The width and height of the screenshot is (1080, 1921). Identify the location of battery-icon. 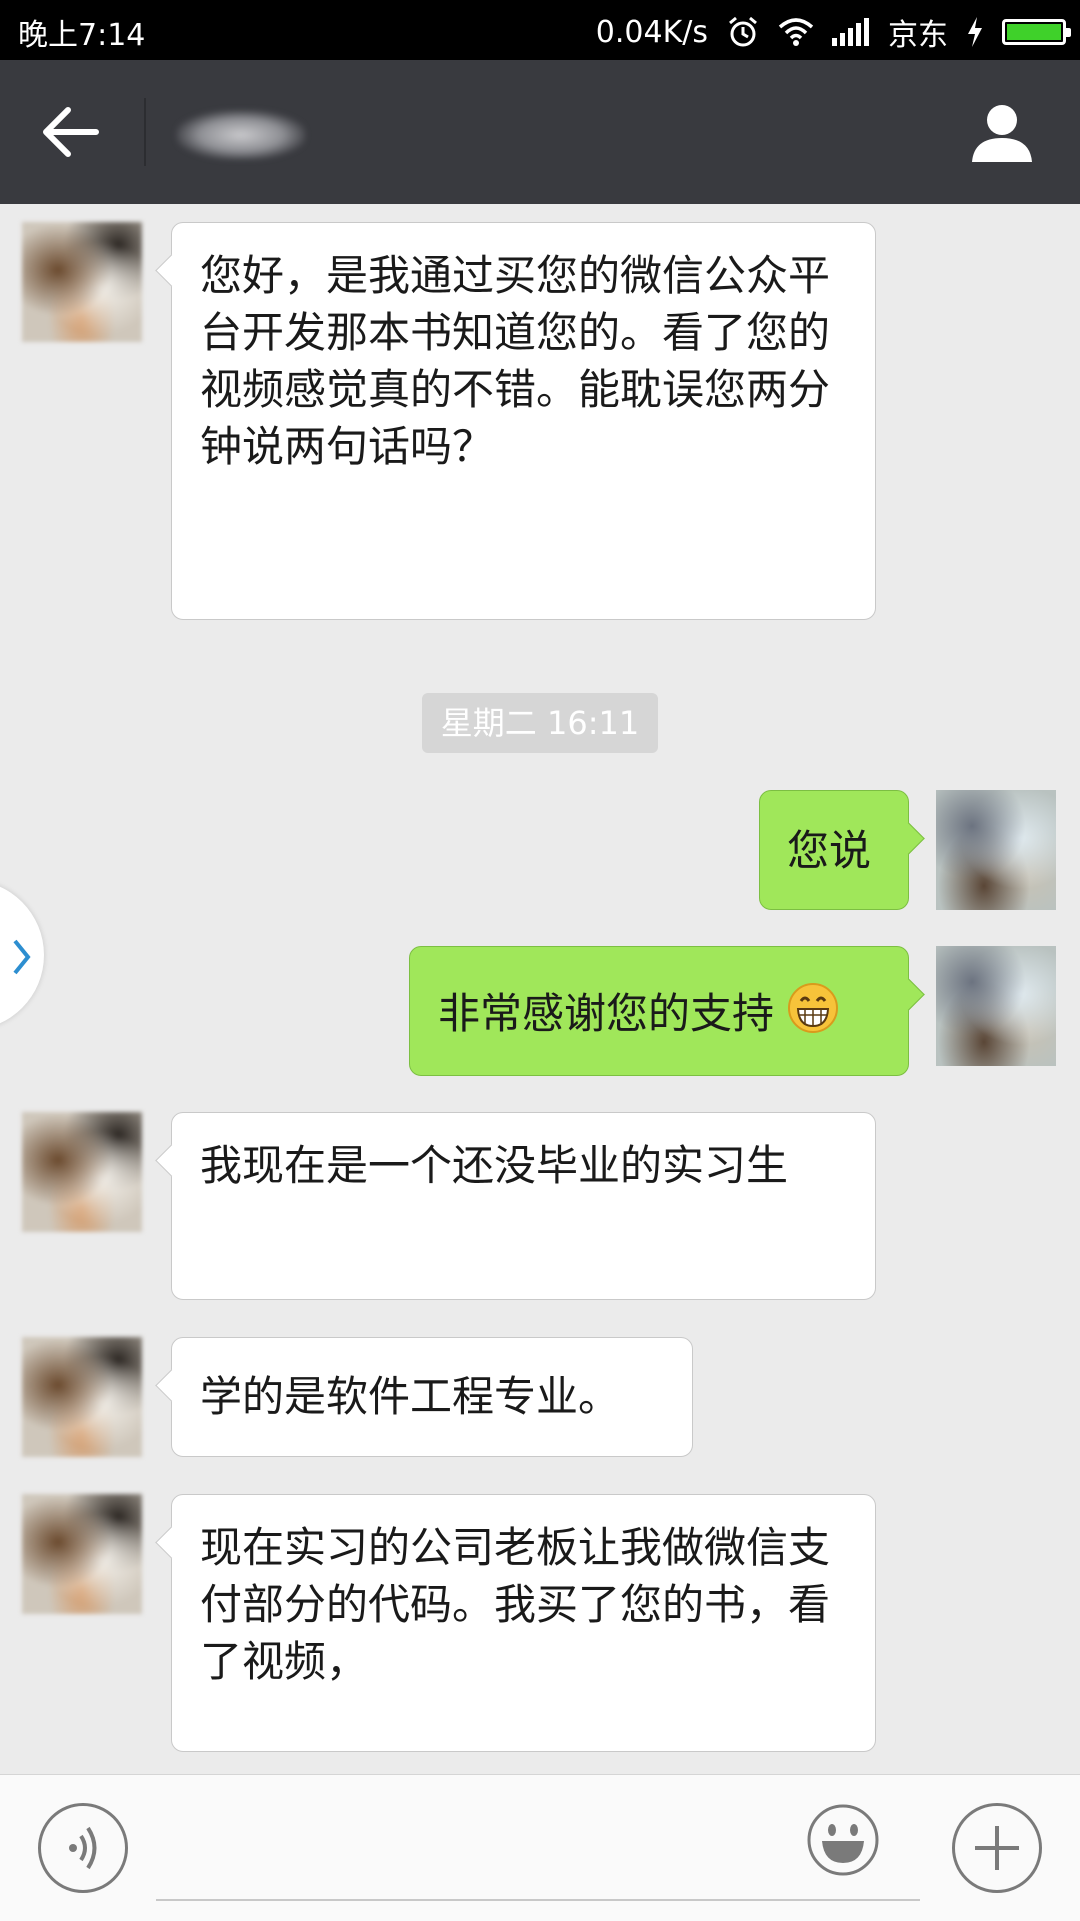
(1036, 32).